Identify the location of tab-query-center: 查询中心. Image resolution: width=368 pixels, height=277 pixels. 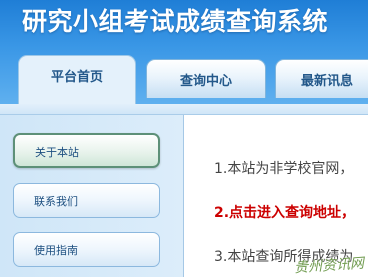
(206, 78).